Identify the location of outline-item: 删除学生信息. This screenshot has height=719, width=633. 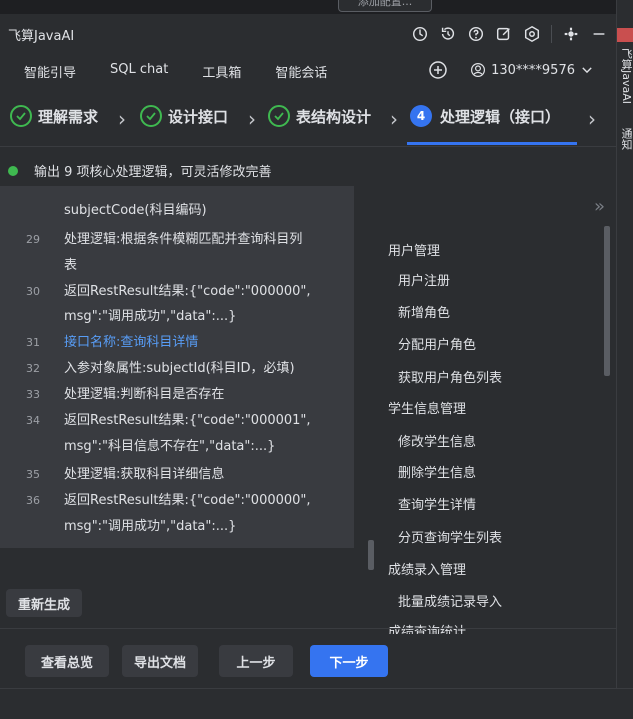
(437, 471).